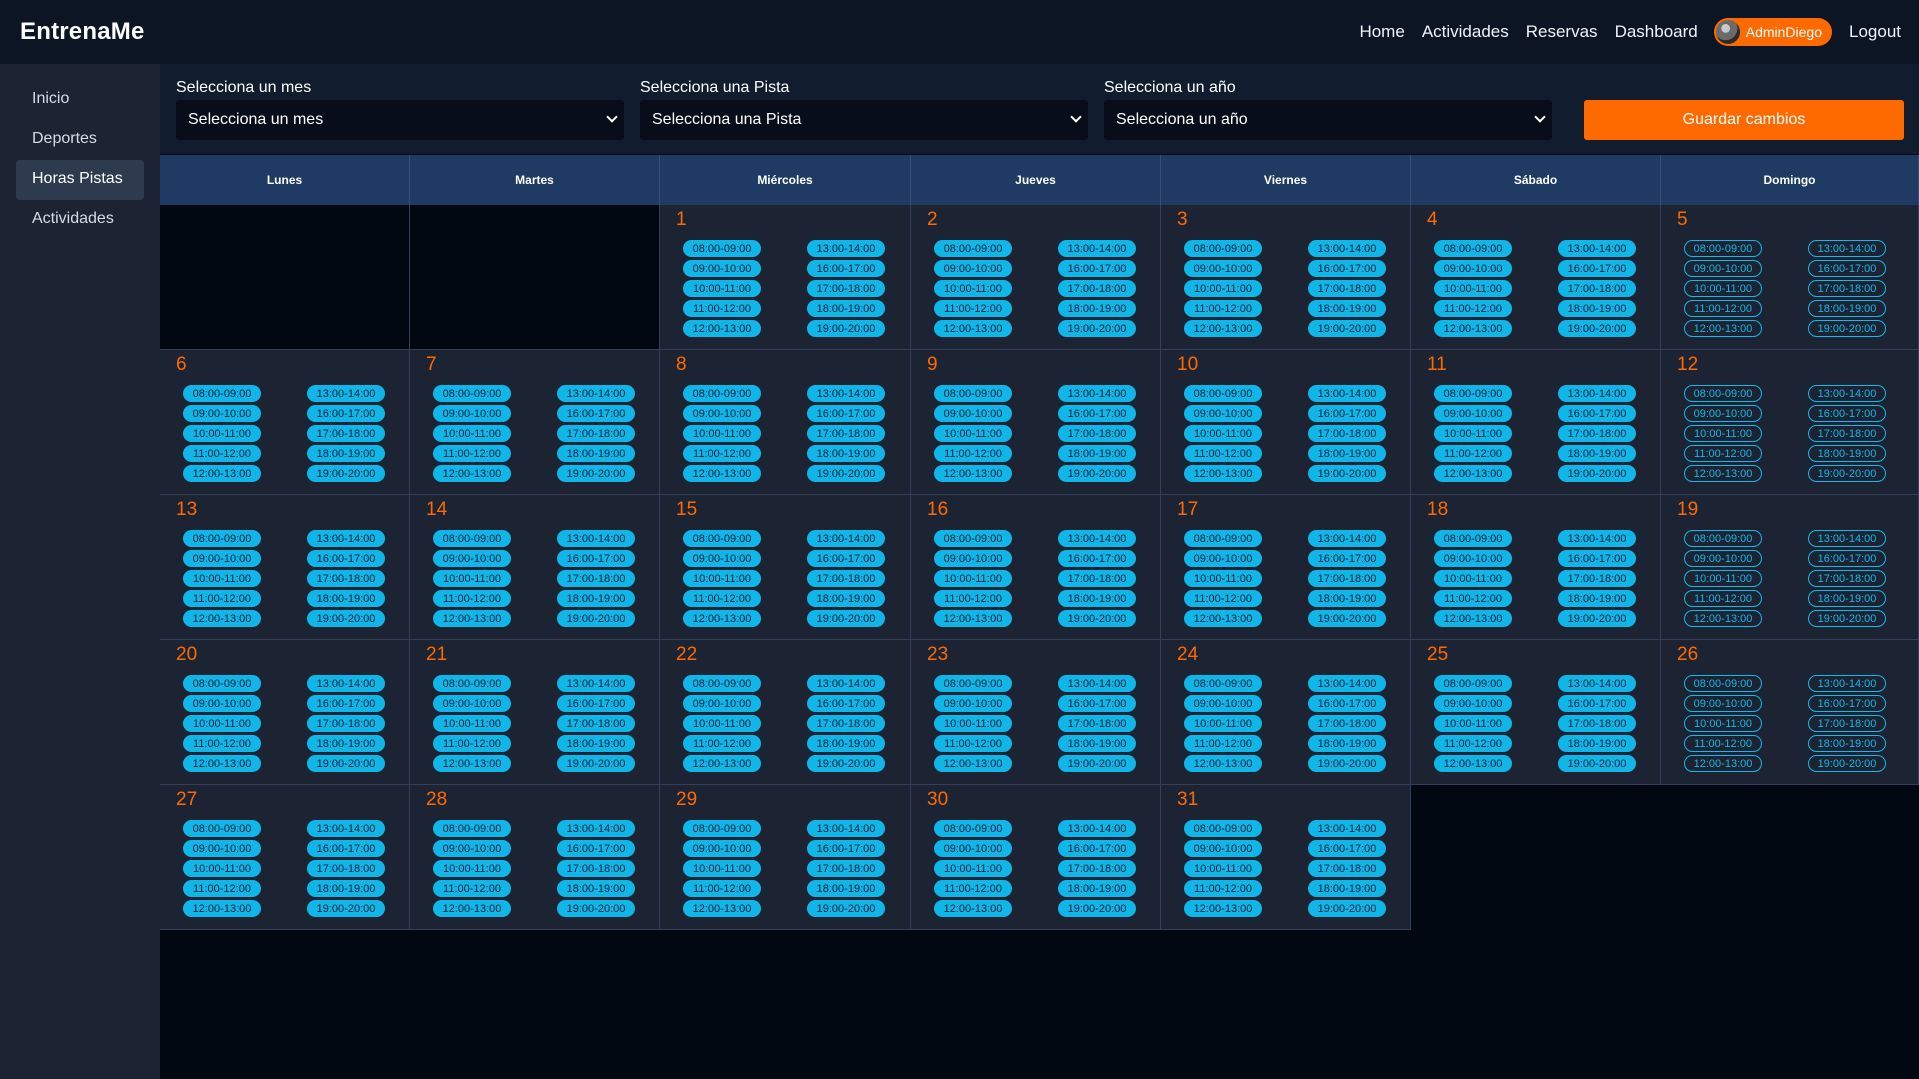 The image size is (1919, 1079). I want to click on nav-link-dashboard: Dashboard, so click(1656, 32).